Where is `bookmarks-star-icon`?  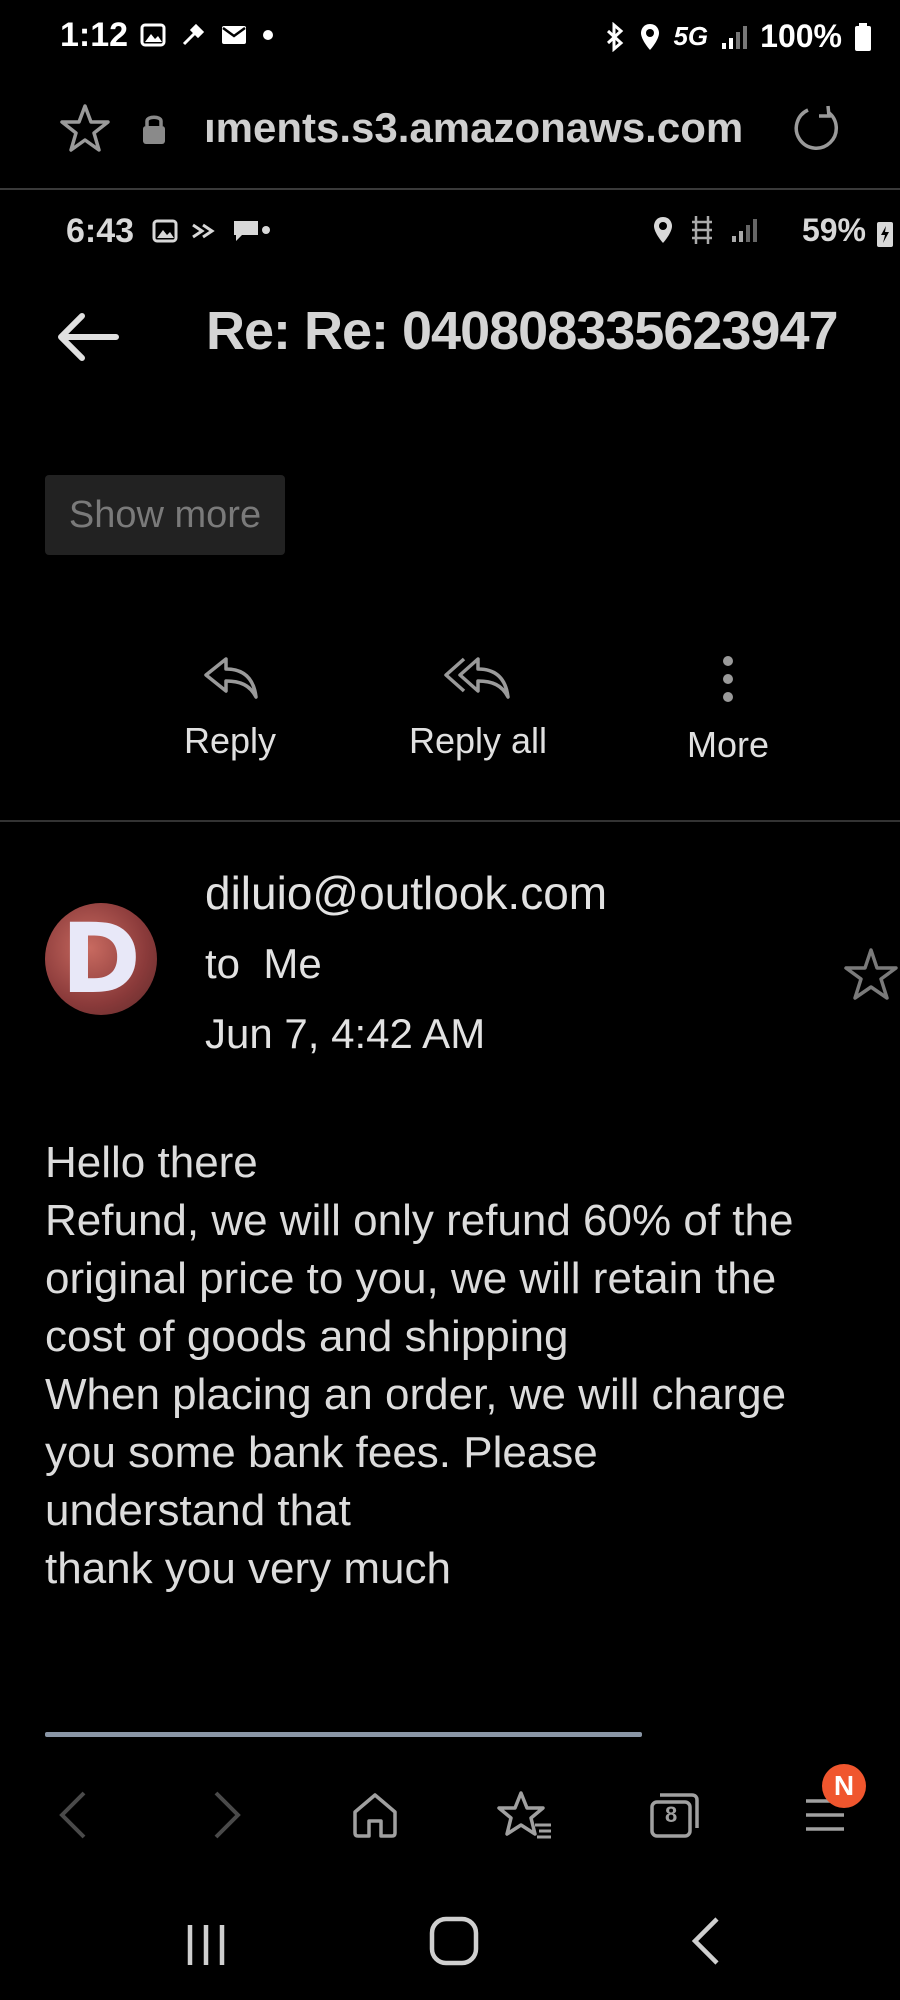
bookmarks-star-icon is located at coordinates (524, 1815).